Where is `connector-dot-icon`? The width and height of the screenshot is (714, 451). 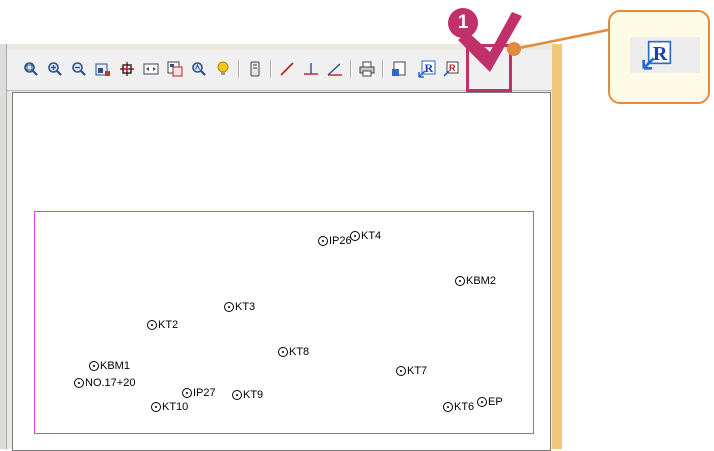 connector-dot-icon is located at coordinates (514, 49).